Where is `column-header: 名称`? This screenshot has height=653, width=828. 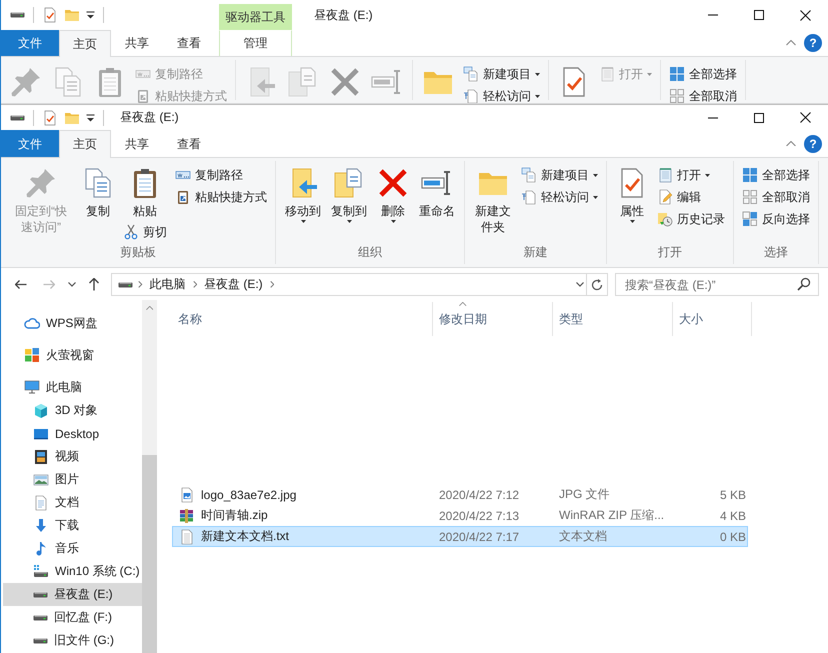
column-header: 名称 is located at coordinates (302, 319).